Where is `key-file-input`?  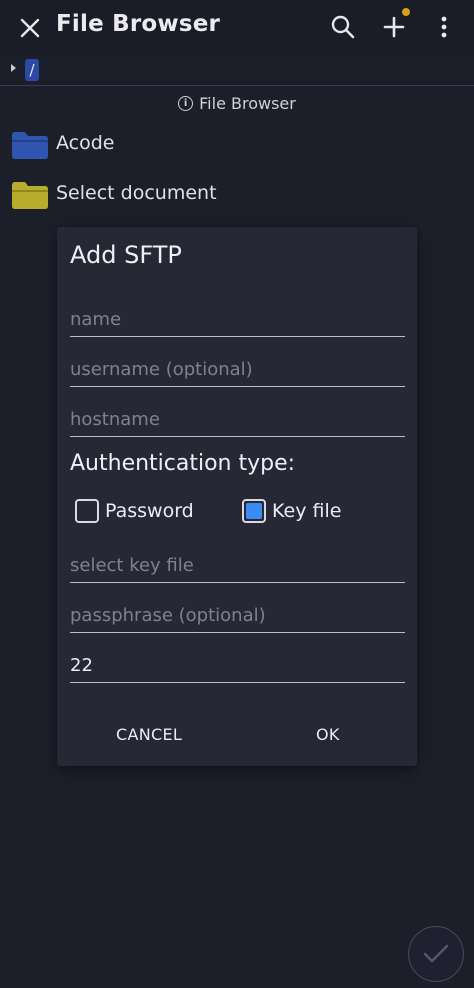
key-file-input is located at coordinates (237, 565).